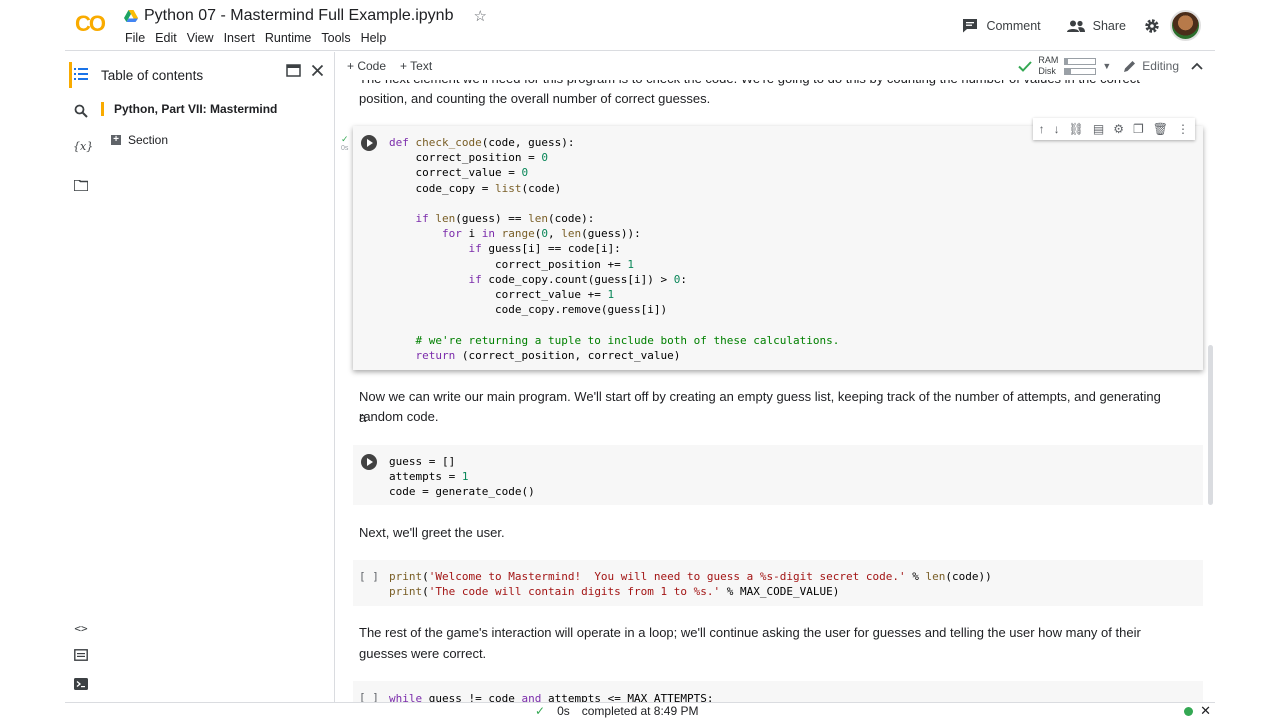 The width and height of the screenshot is (1280, 720). I want to click on disk-fill, so click(1068, 71).